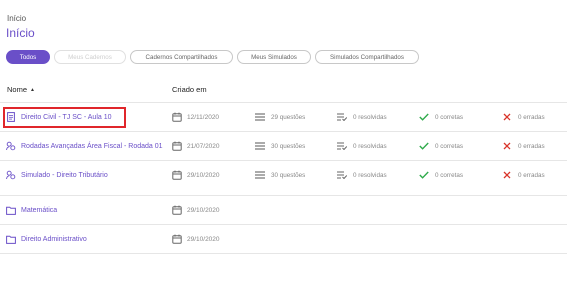  I want to click on filter-shared-simulations-button: Simulados Compartilhados, so click(367, 57).